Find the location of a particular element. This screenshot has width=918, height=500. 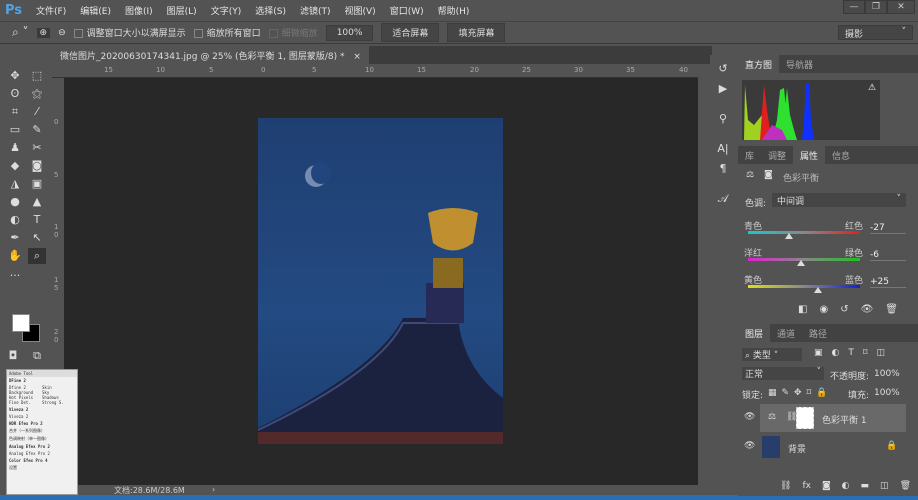

plugin-item: 色调映射（单一图像） is located at coordinates (42, 439).